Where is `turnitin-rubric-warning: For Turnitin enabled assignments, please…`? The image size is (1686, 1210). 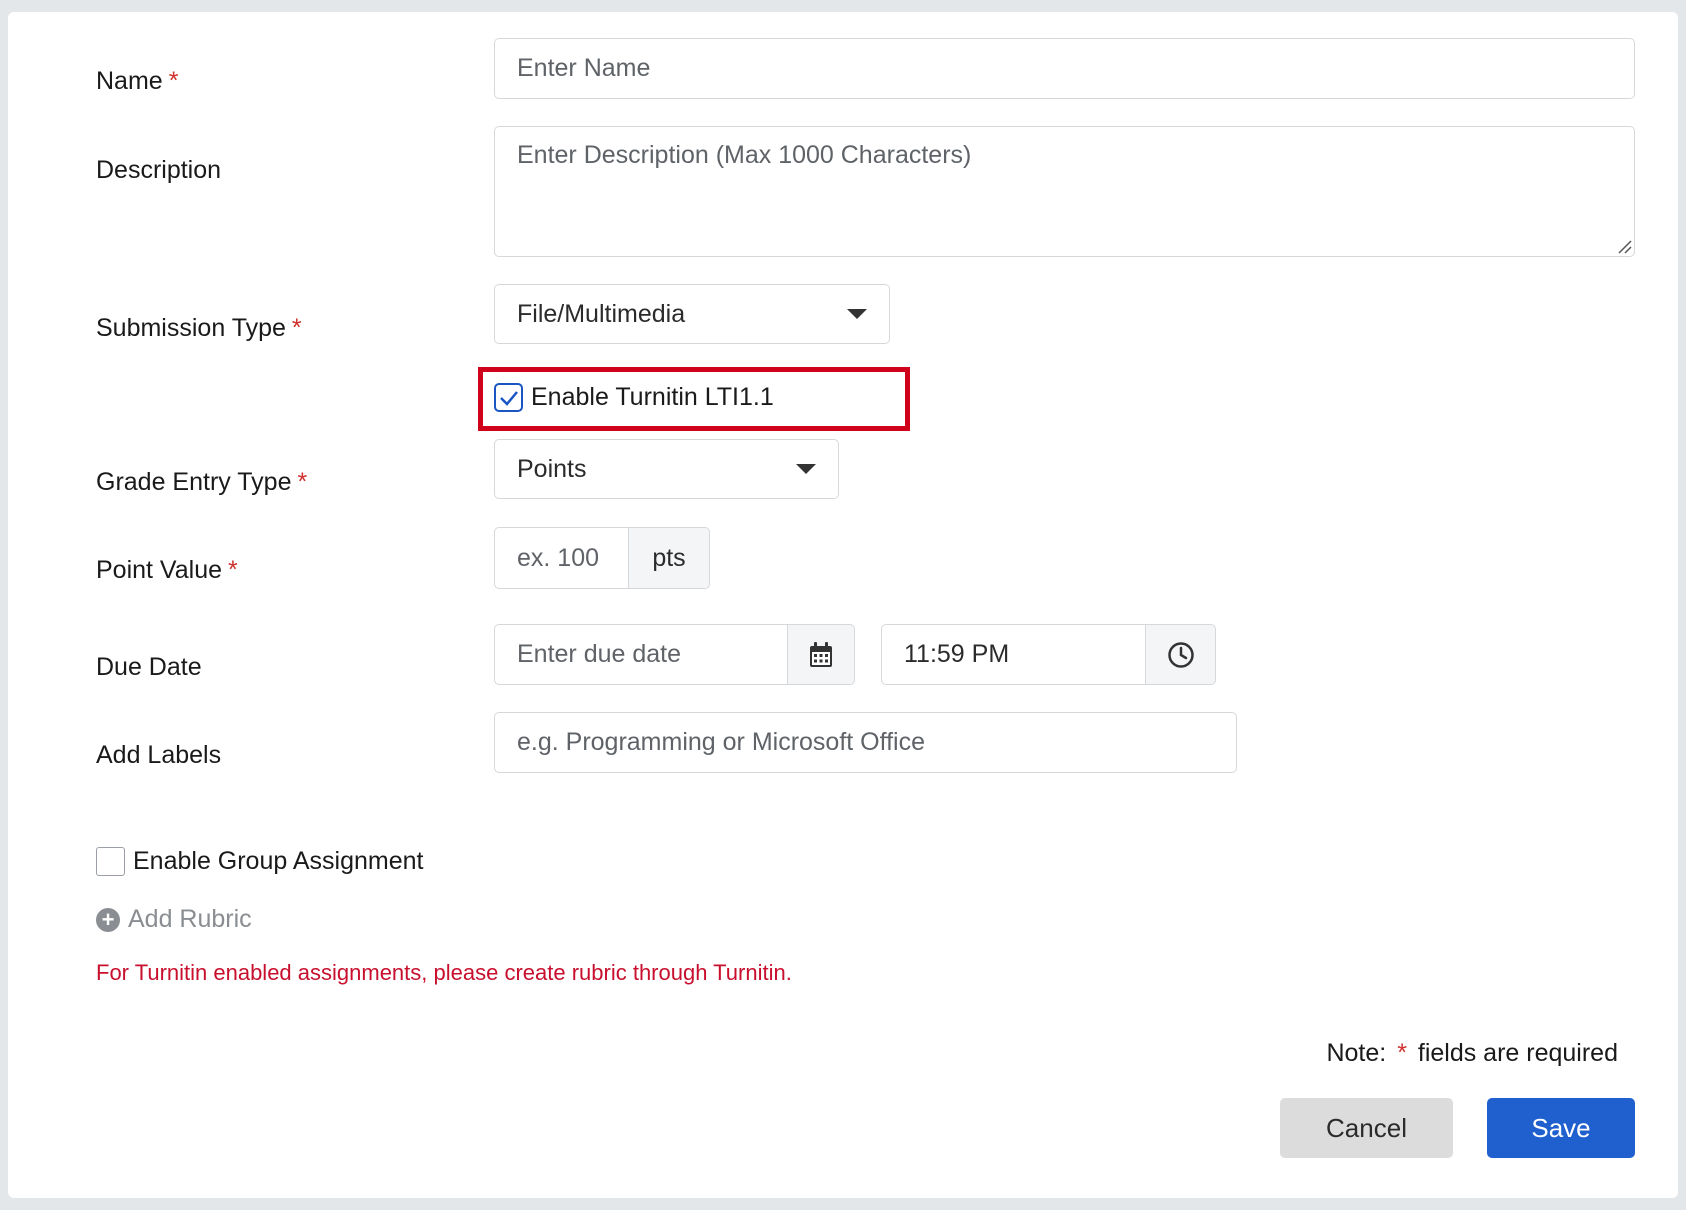 turnitin-rubric-warning: For Turnitin enabled assignments, please… is located at coordinates (444, 972).